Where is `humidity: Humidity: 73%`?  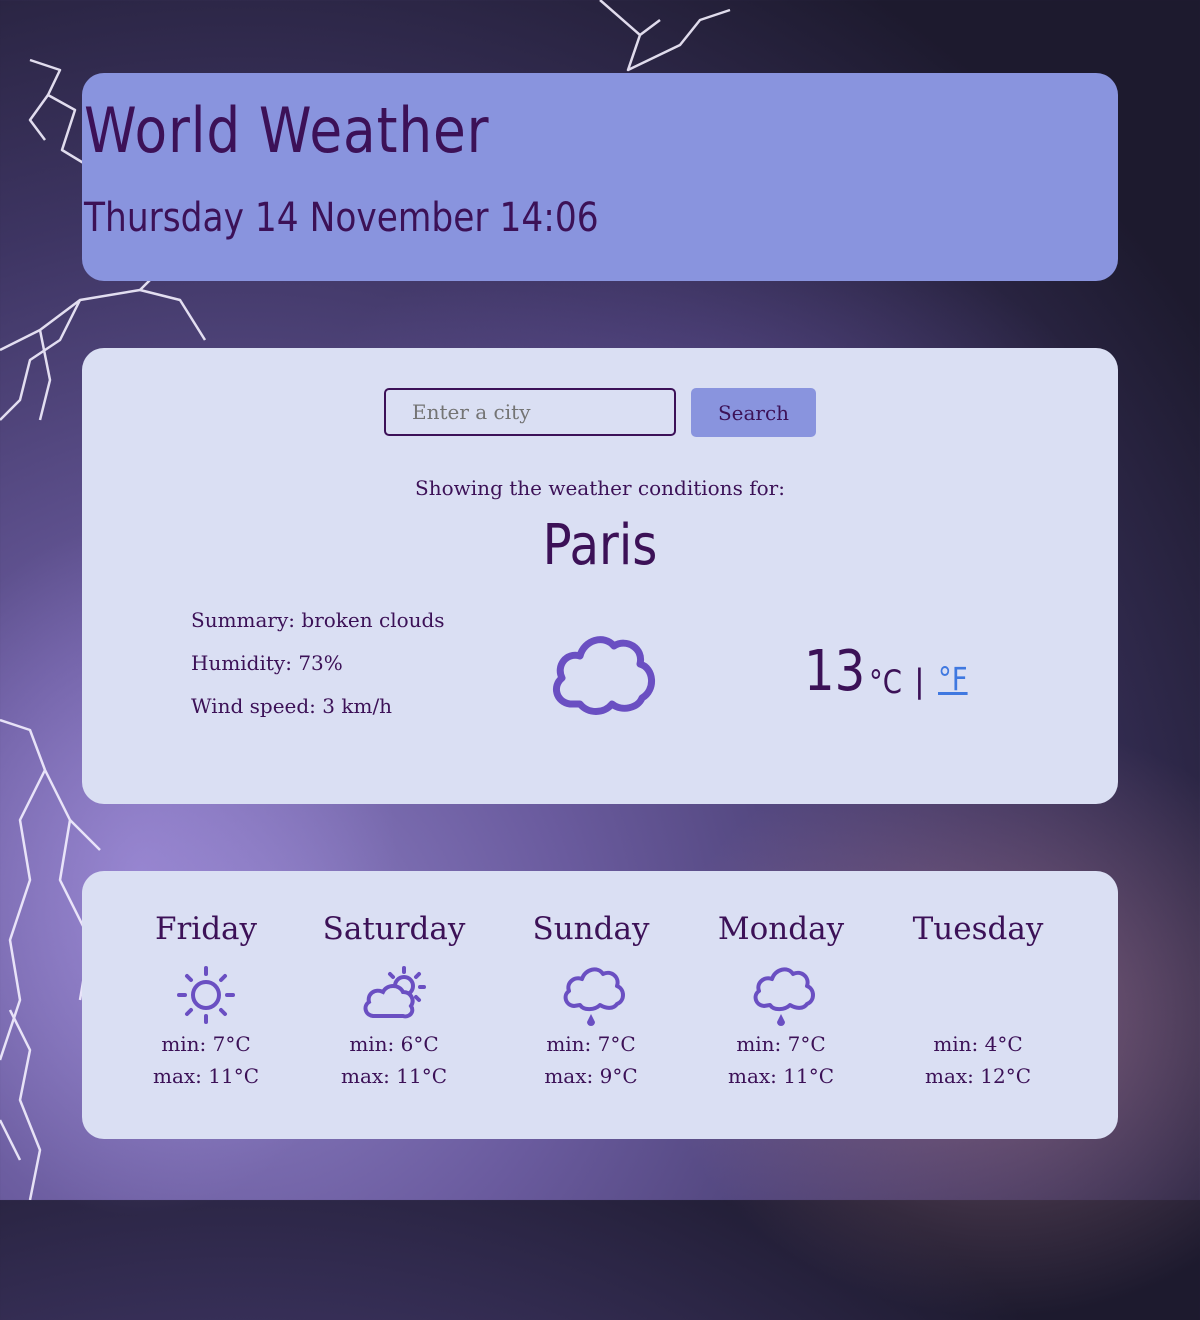
humidity: Humidity: 73% is located at coordinates (267, 663).